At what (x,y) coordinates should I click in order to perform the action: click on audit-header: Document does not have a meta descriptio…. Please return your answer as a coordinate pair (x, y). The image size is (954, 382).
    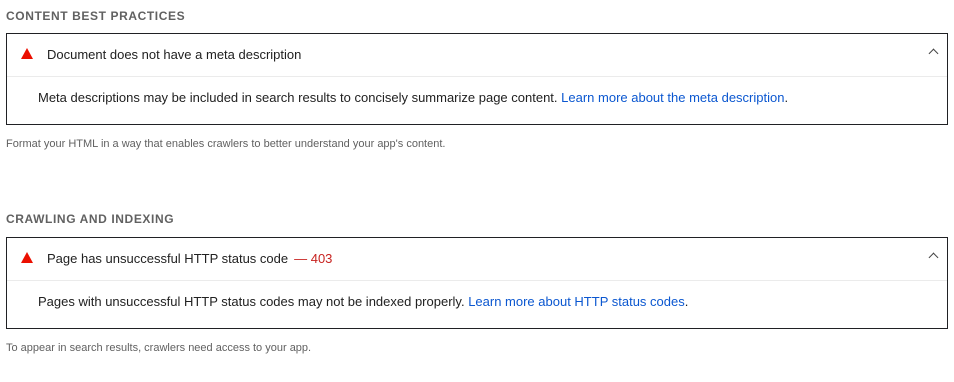
    Looking at the image, I should click on (477, 55).